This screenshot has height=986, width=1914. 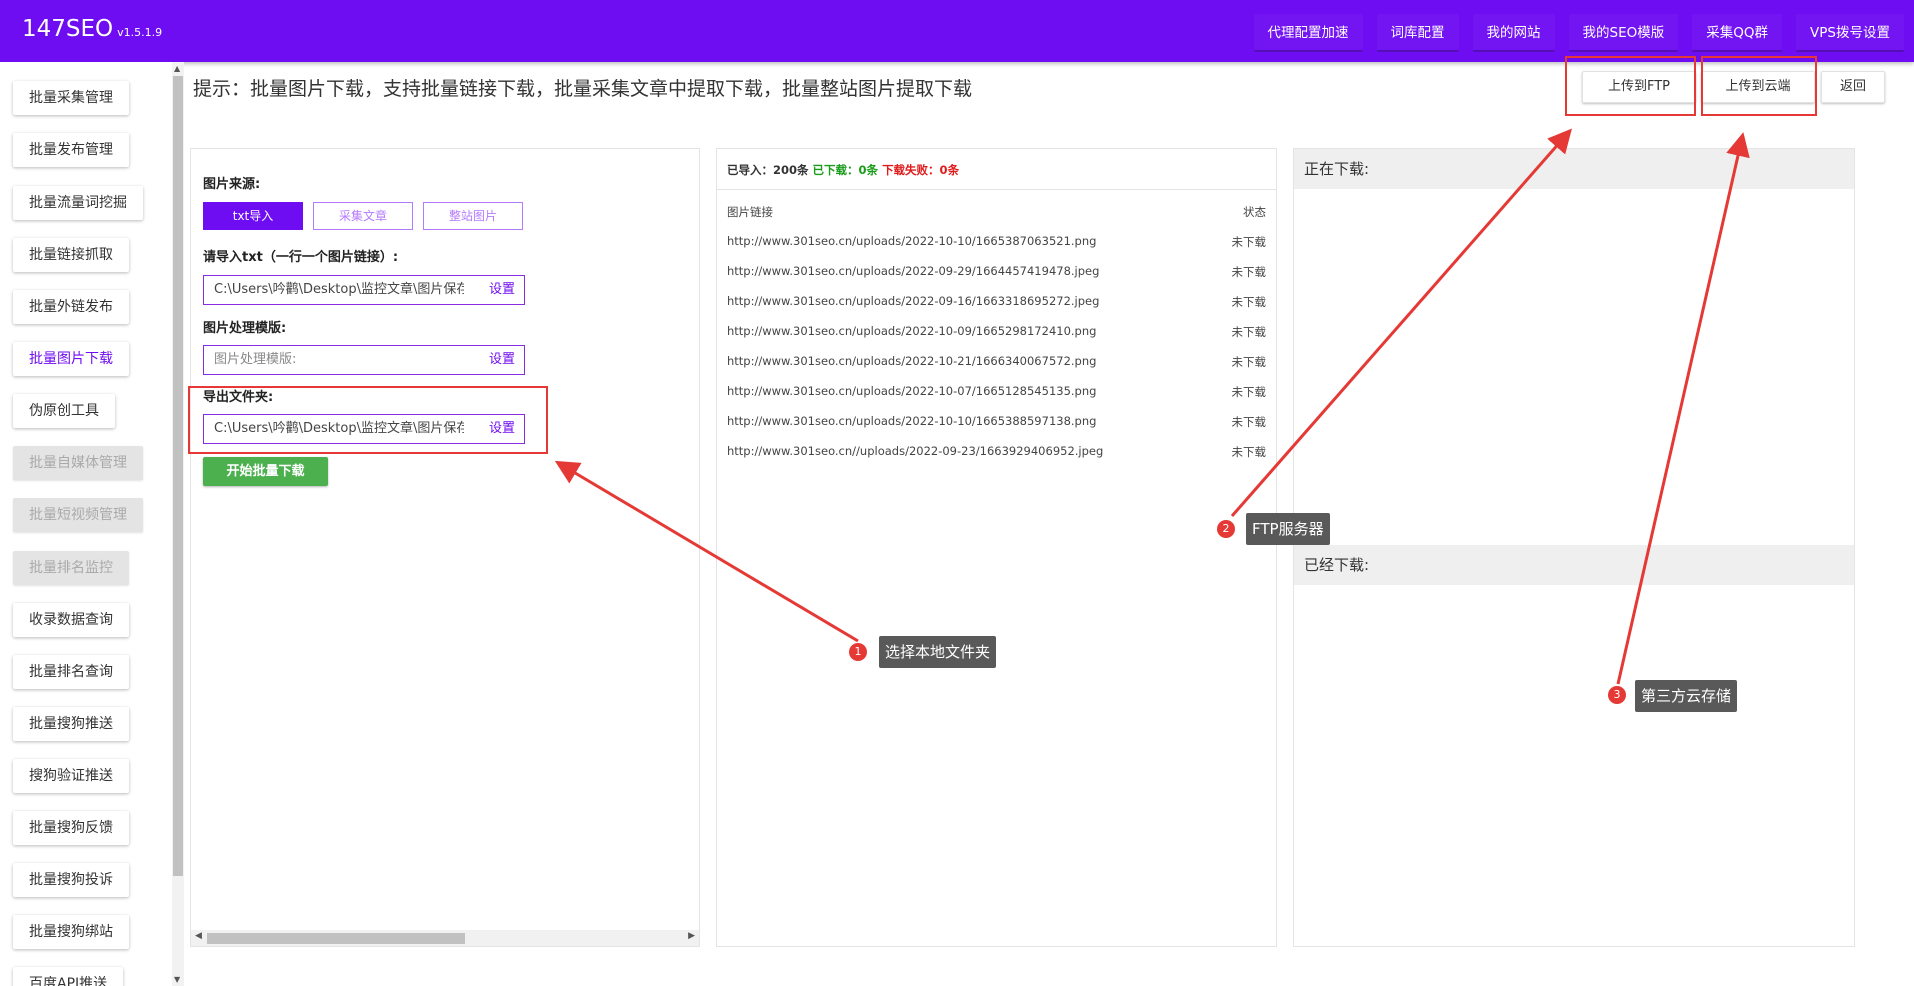 What do you see at coordinates (1686, 696) in the screenshot?
I see `annotation-tip-cloud: 第三方云存储` at bounding box center [1686, 696].